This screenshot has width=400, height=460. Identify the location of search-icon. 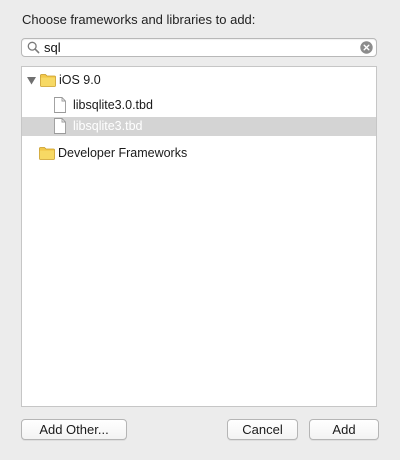
(33, 47).